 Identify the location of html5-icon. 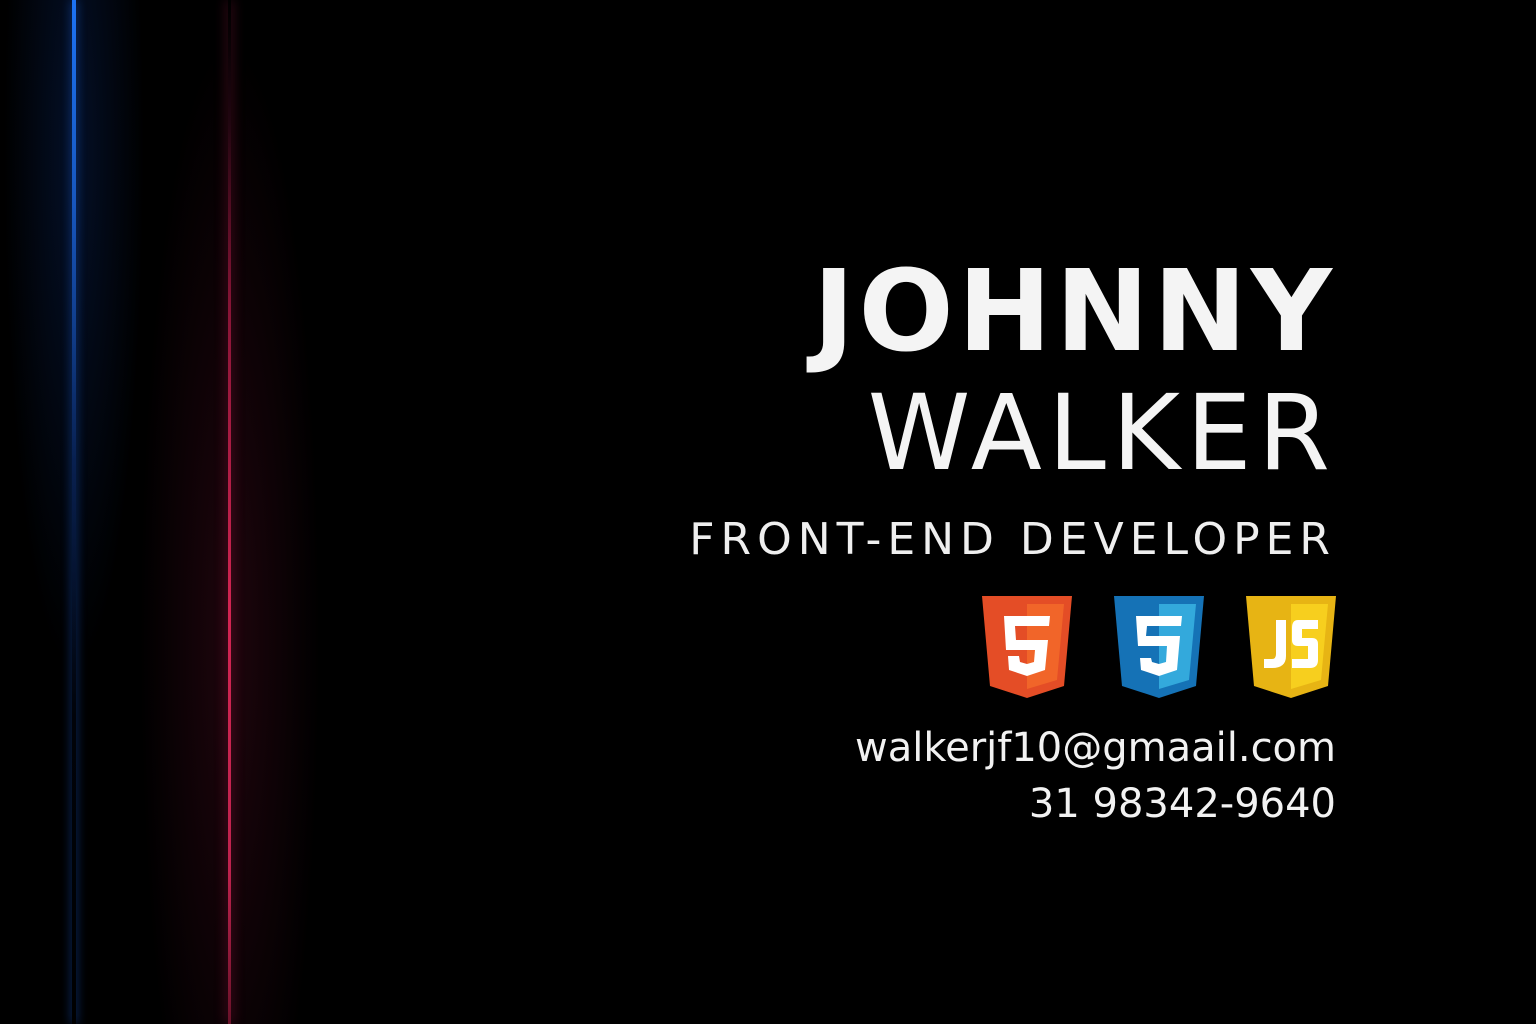
(1027, 647).